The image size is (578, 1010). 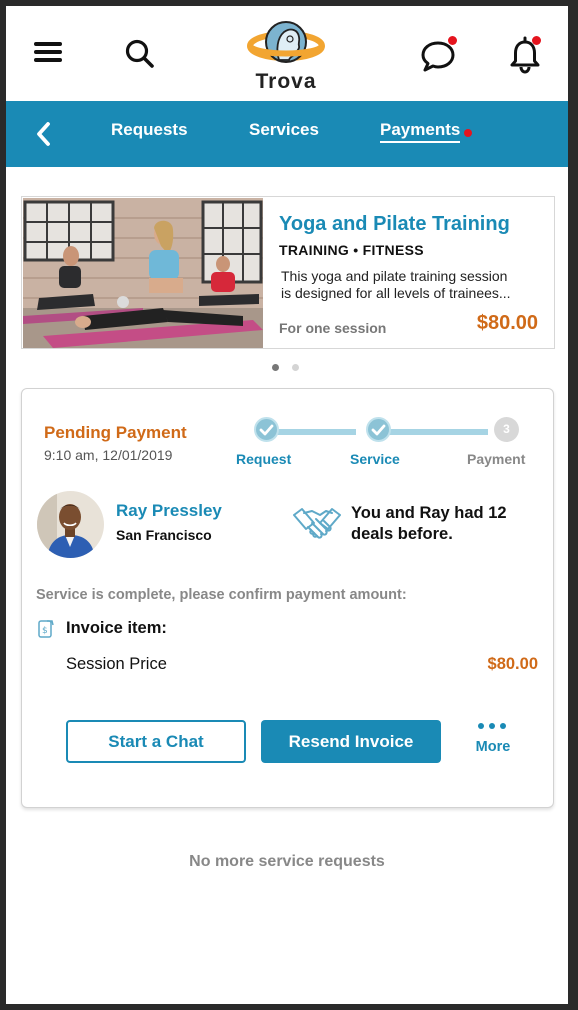 I want to click on bell-notification-dot, so click(x=536, y=40).